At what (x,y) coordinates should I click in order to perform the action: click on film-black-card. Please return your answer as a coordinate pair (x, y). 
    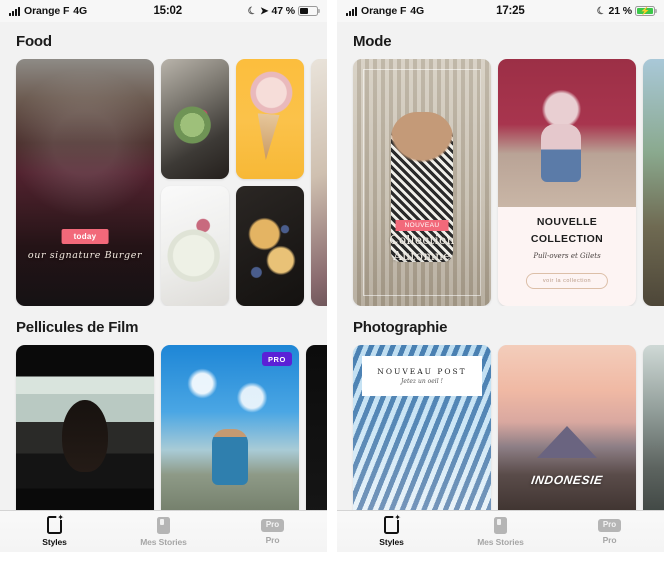
    Looking at the image, I should click on (316, 427).